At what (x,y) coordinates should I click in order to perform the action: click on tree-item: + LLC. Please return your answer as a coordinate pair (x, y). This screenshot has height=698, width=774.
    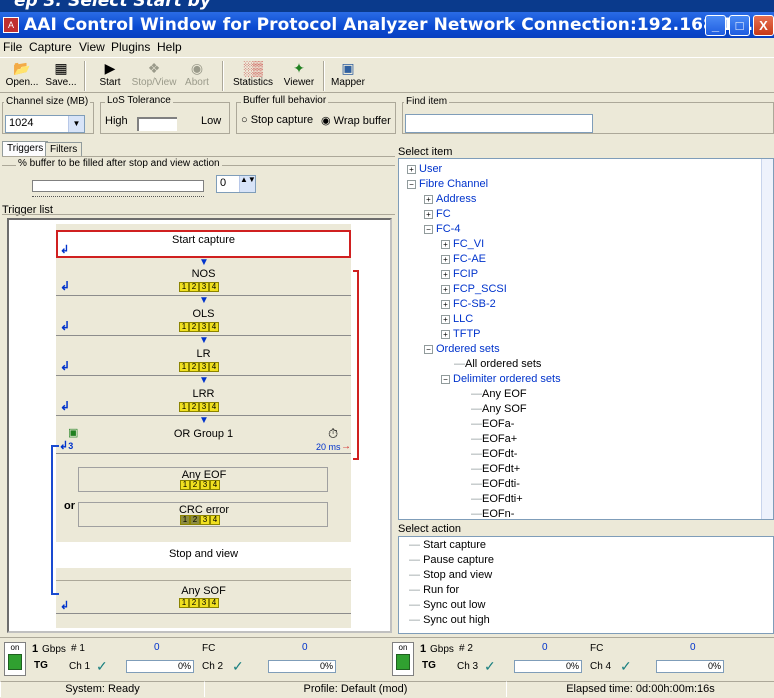
    Looking at the image, I should click on (457, 319).